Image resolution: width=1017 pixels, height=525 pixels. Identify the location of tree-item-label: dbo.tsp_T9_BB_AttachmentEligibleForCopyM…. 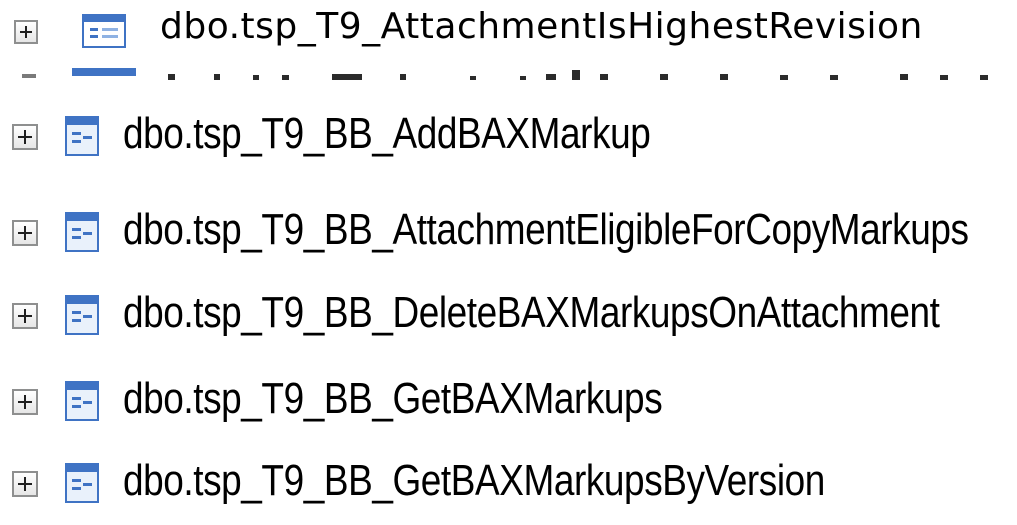
(546, 229).